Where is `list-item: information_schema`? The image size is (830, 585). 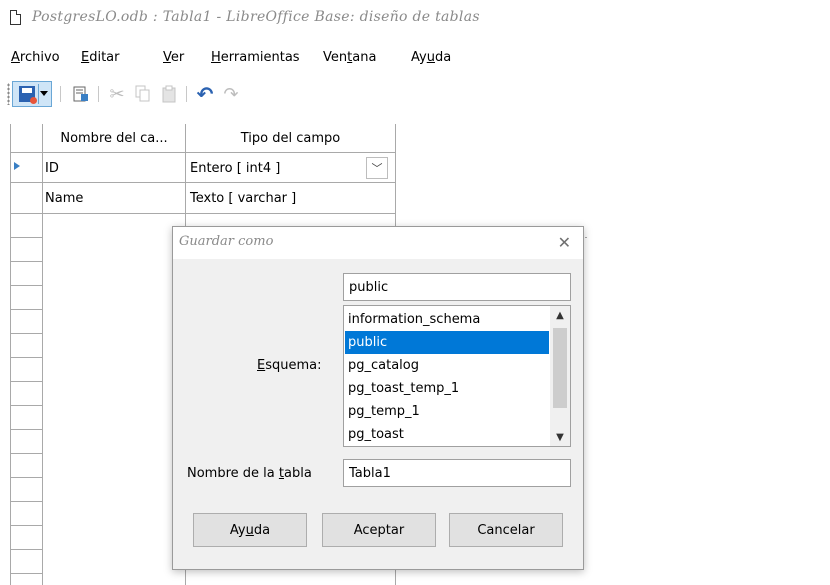 list-item: information_schema is located at coordinates (447, 319).